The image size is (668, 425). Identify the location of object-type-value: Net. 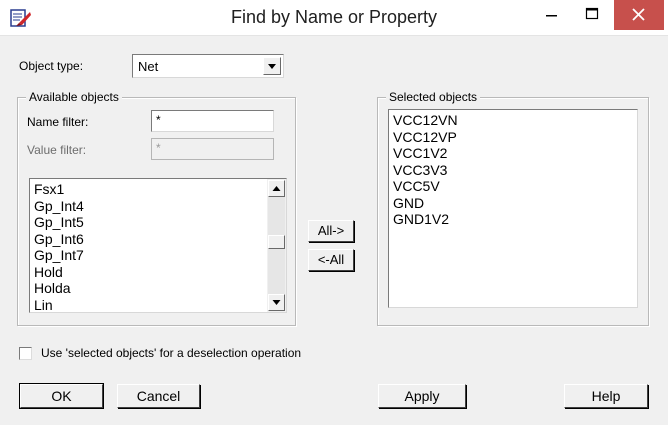
(148, 66).